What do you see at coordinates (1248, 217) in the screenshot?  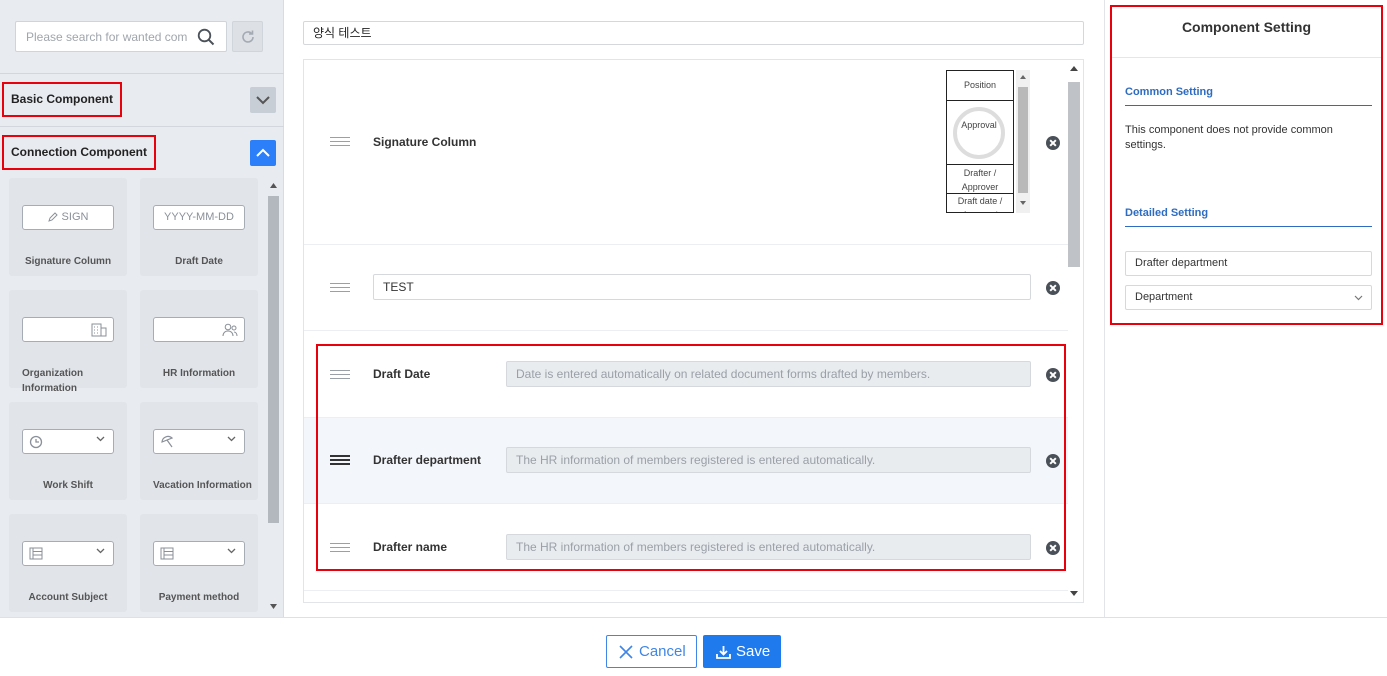 I see `detailed-setting-heading: Detailed Setting` at bounding box center [1248, 217].